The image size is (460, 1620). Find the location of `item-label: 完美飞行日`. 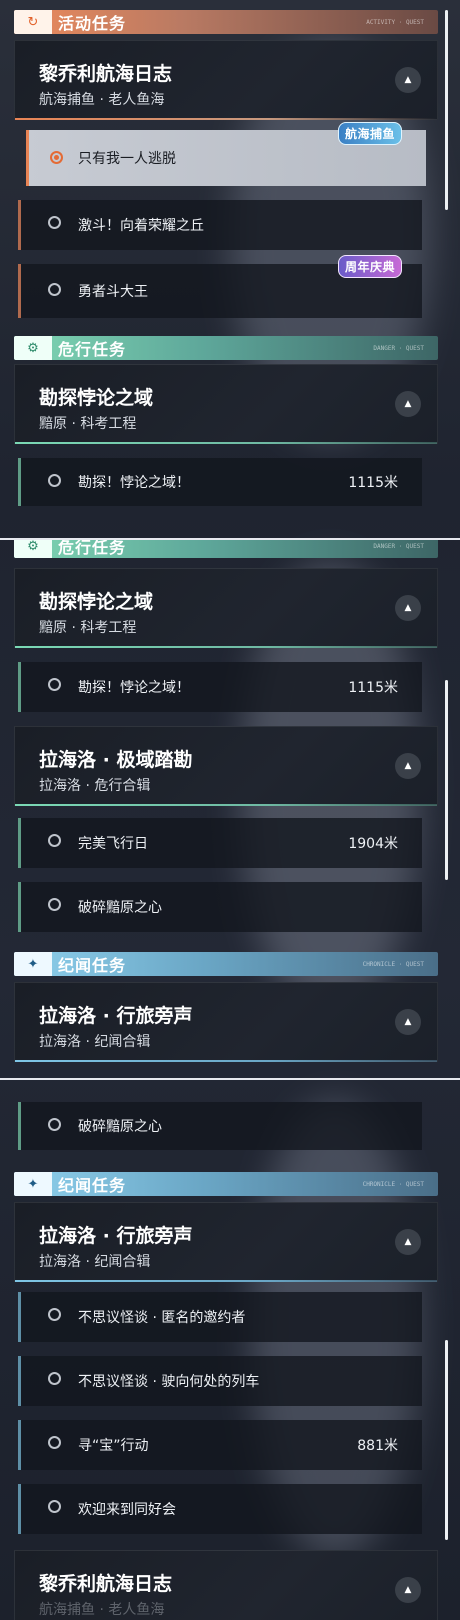

item-label: 完美飞行日 is located at coordinates (113, 844).